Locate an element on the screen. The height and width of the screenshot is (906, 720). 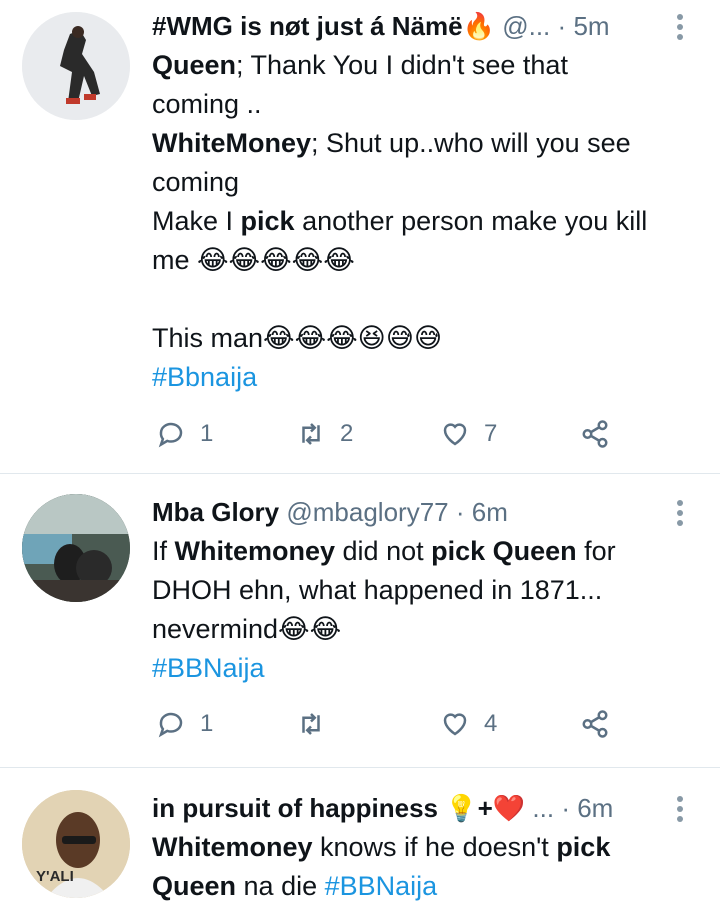
display-name: #WMG is nøt just á Nämë🔥 is located at coordinates (323, 26).